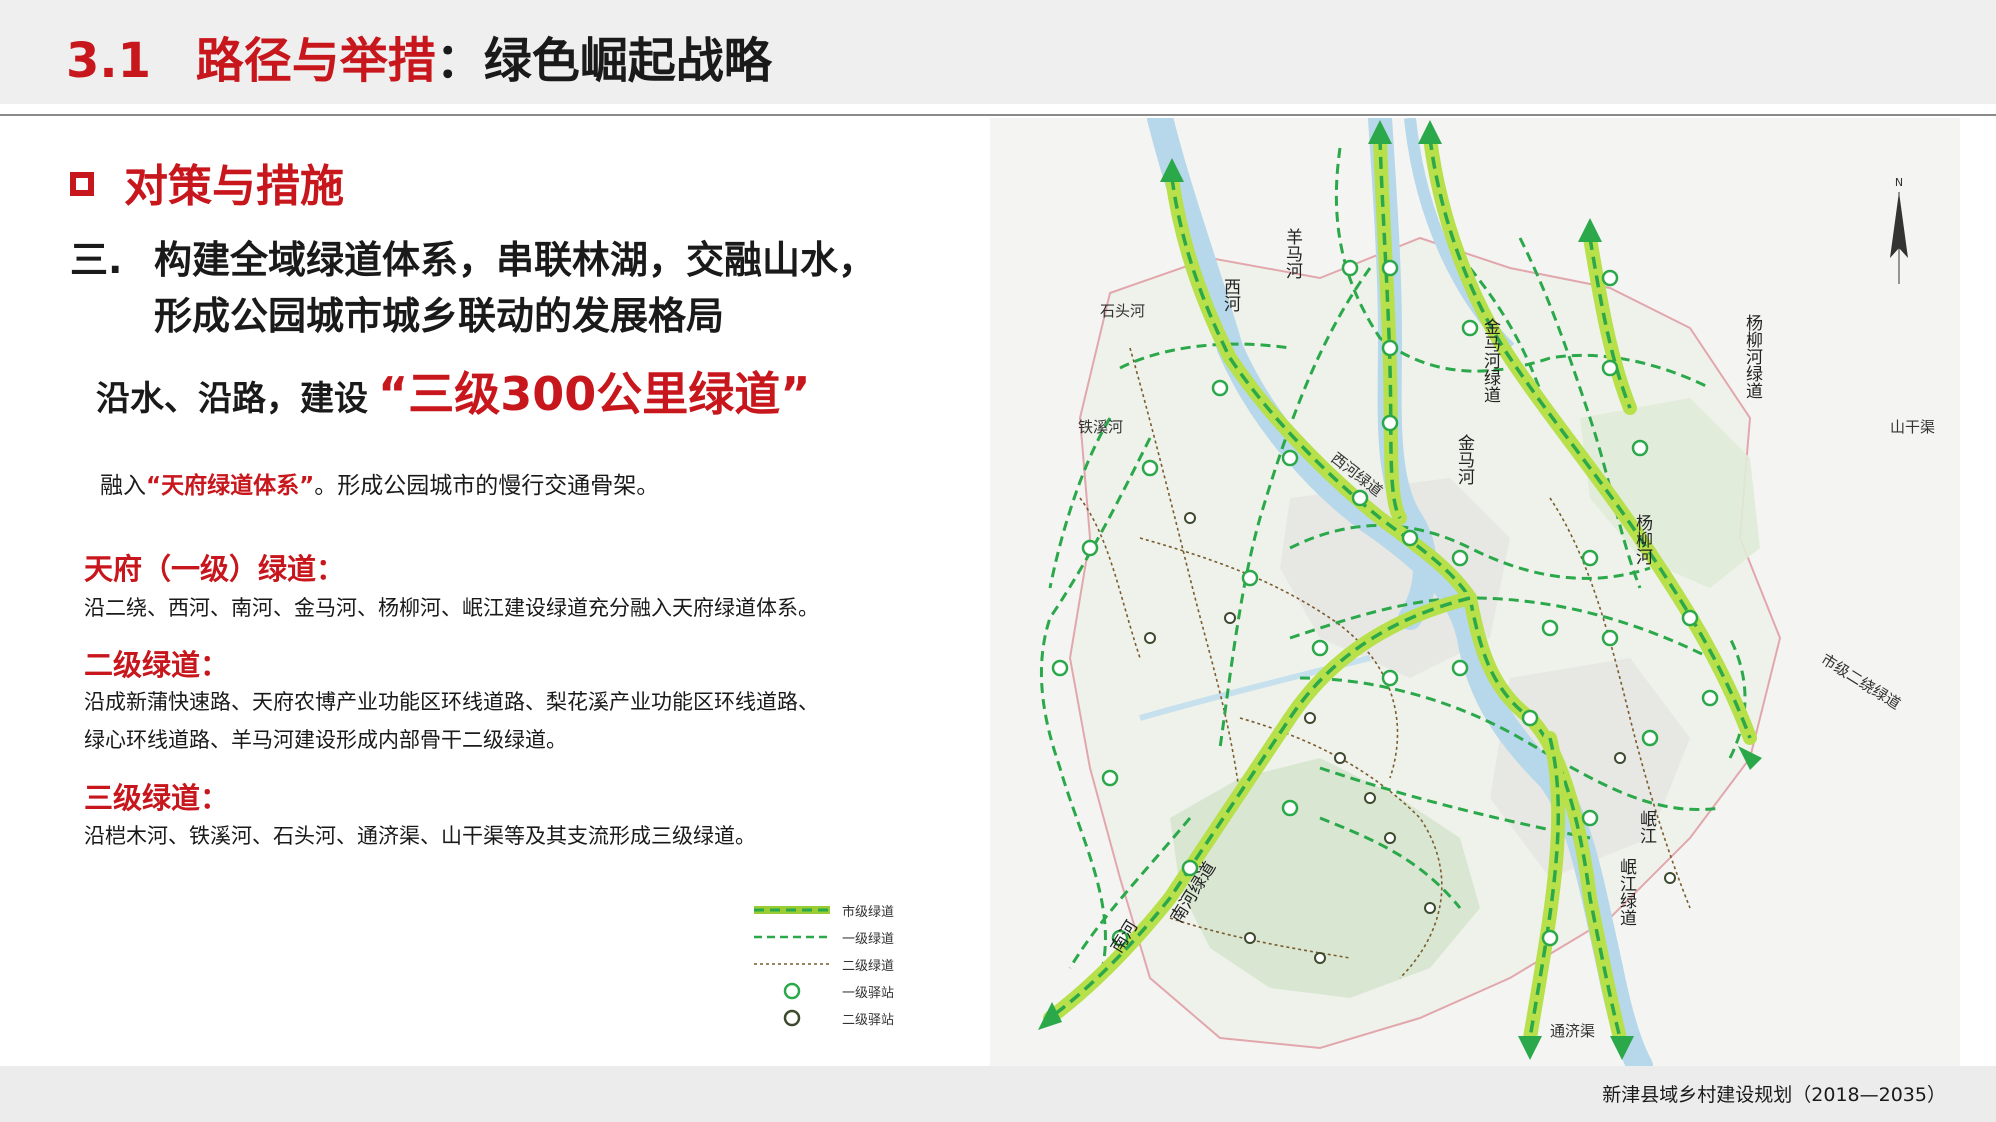  What do you see at coordinates (82, 184) in the screenshot?
I see `square-bullet-icon` at bounding box center [82, 184].